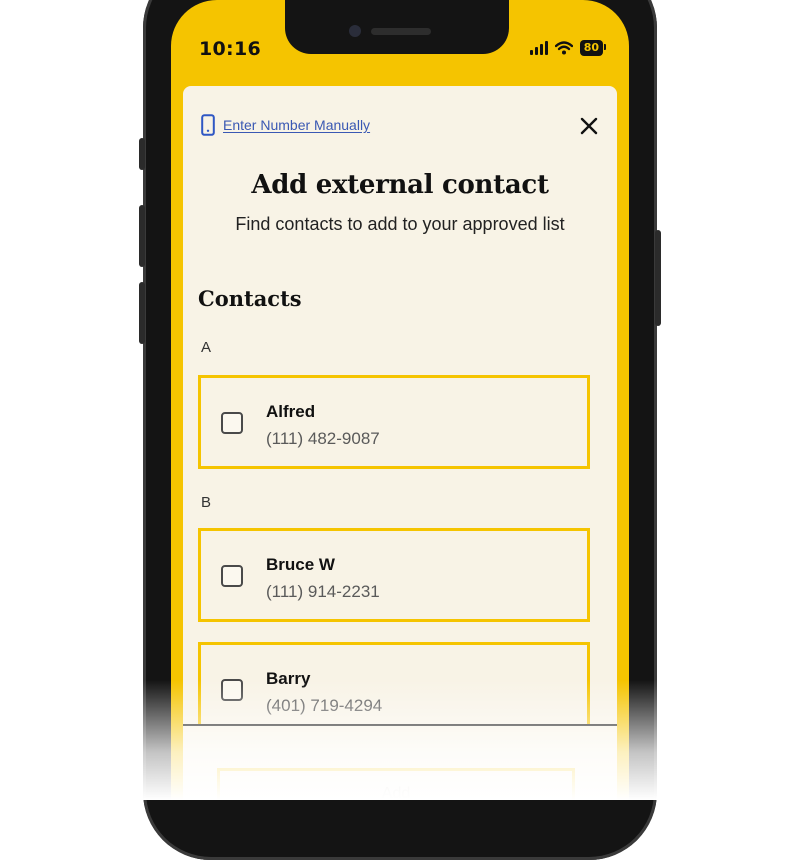 Image resolution: width=800 pixels, height=860 pixels. I want to click on contact-card-barry: Barry (401) 719-4294, so click(394, 689).